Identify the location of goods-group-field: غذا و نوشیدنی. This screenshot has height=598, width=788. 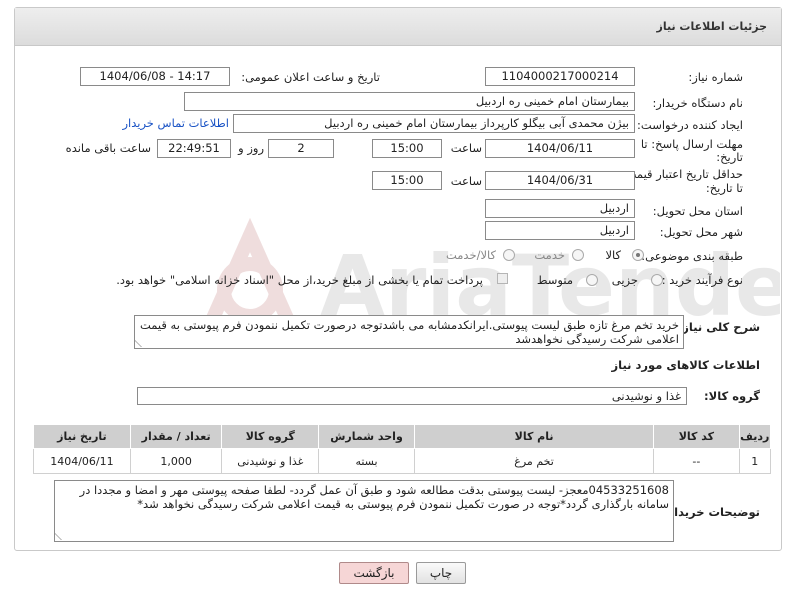
(412, 396).